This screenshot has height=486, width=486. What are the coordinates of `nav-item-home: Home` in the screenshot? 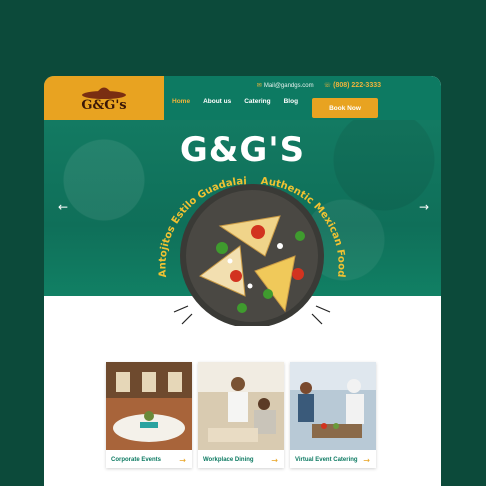 It's located at (181, 101).